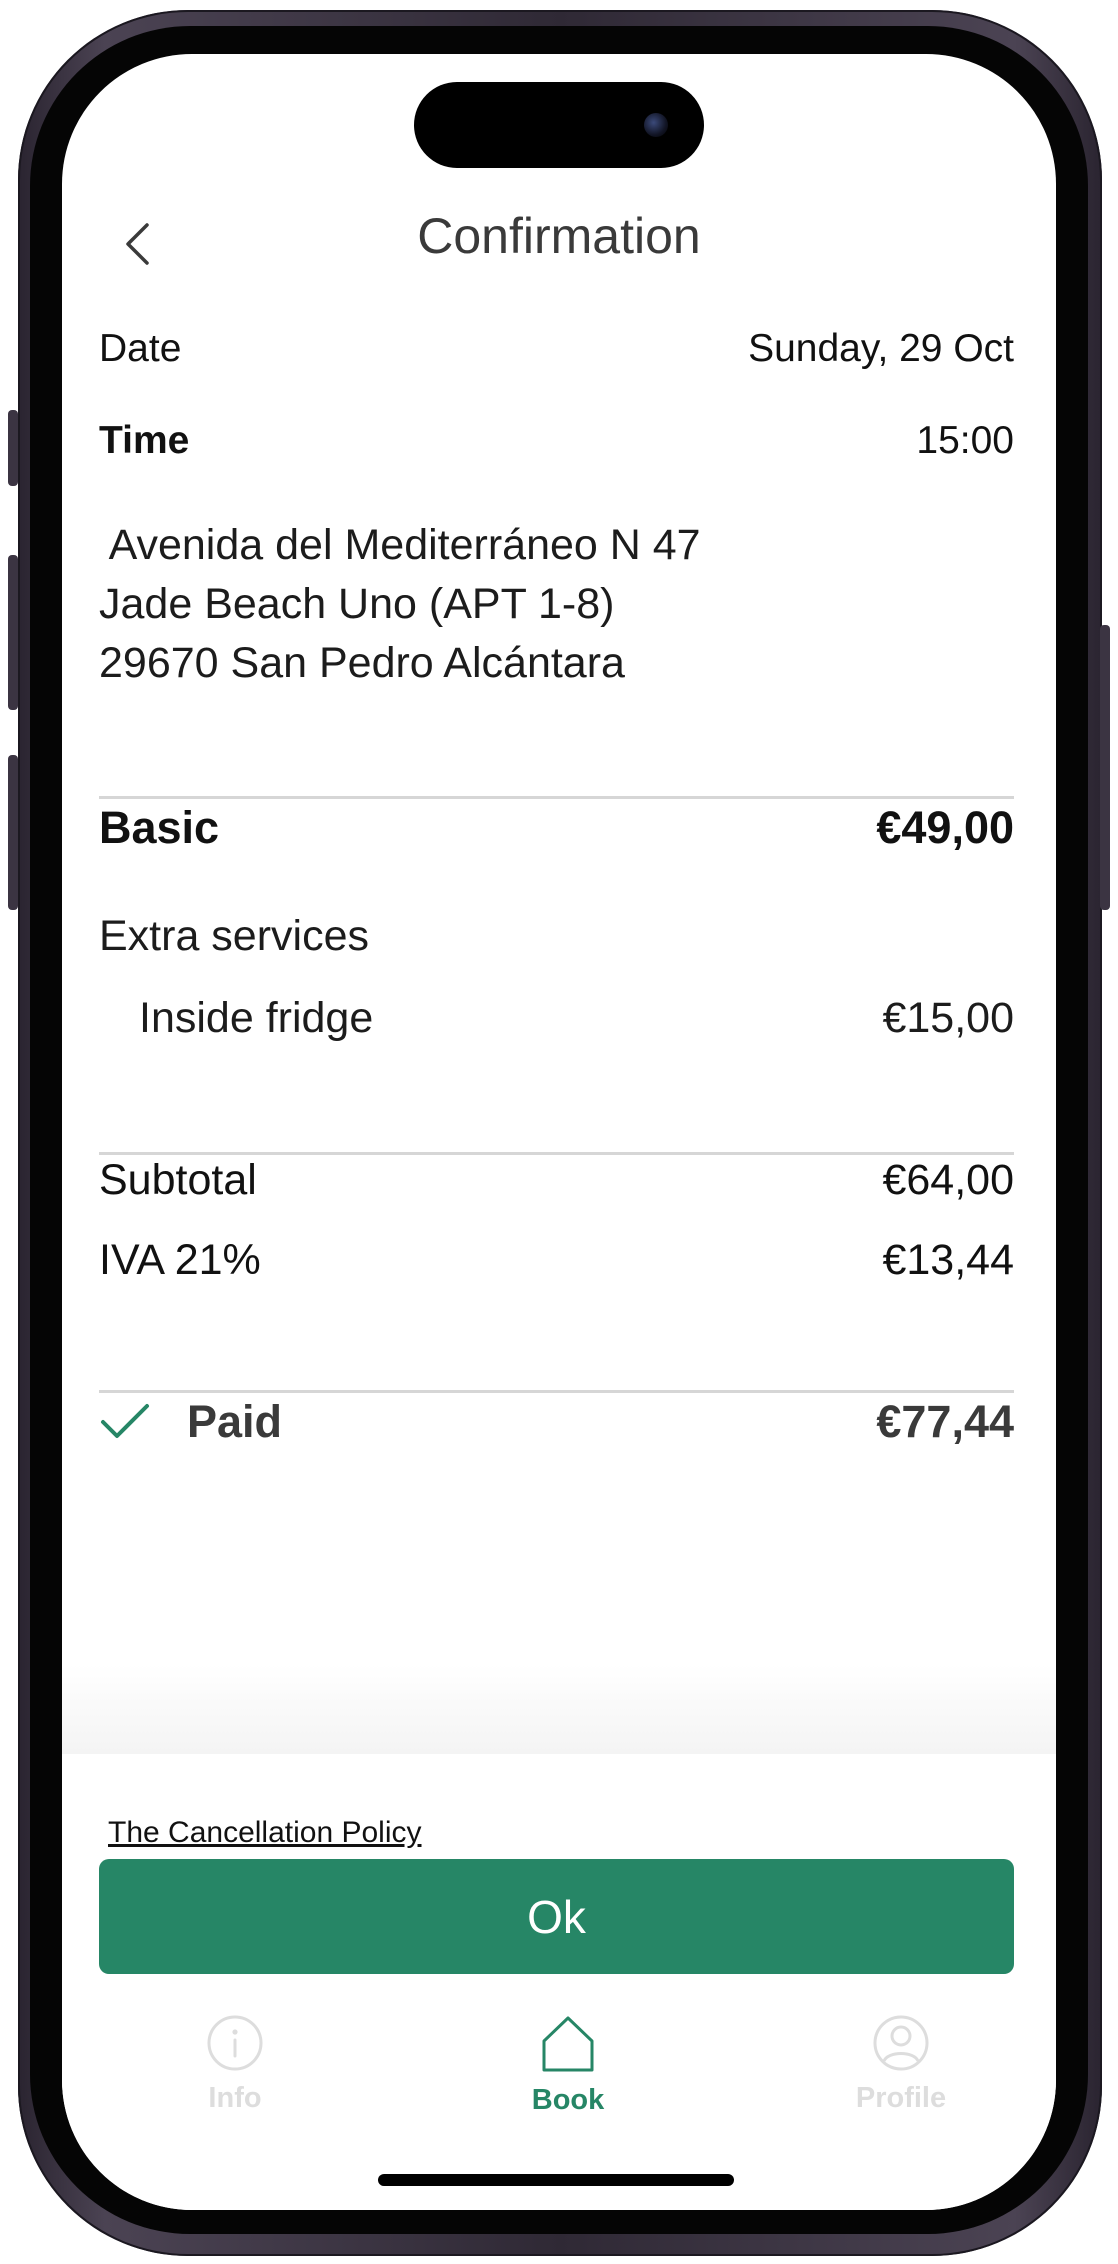 This screenshot has height=2264, width=1118. What do you see at coordinates (180, 1260) in the screenshot?
I see `iva-label: IVA 21%` at bounding box center [180, 1260].